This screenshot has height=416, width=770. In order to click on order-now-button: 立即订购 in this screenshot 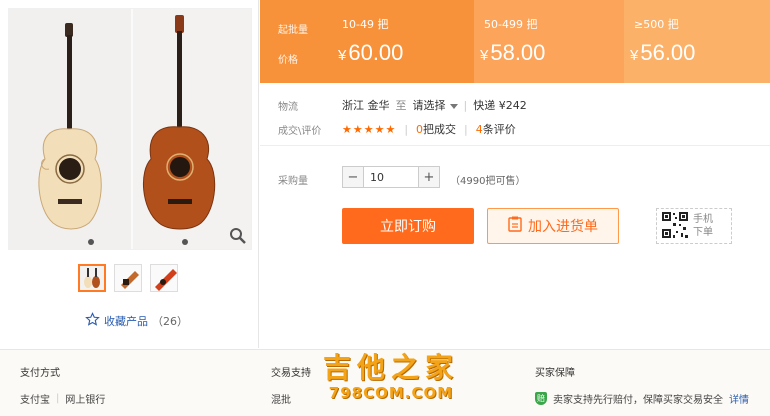, I will do `click(408, 226)`.